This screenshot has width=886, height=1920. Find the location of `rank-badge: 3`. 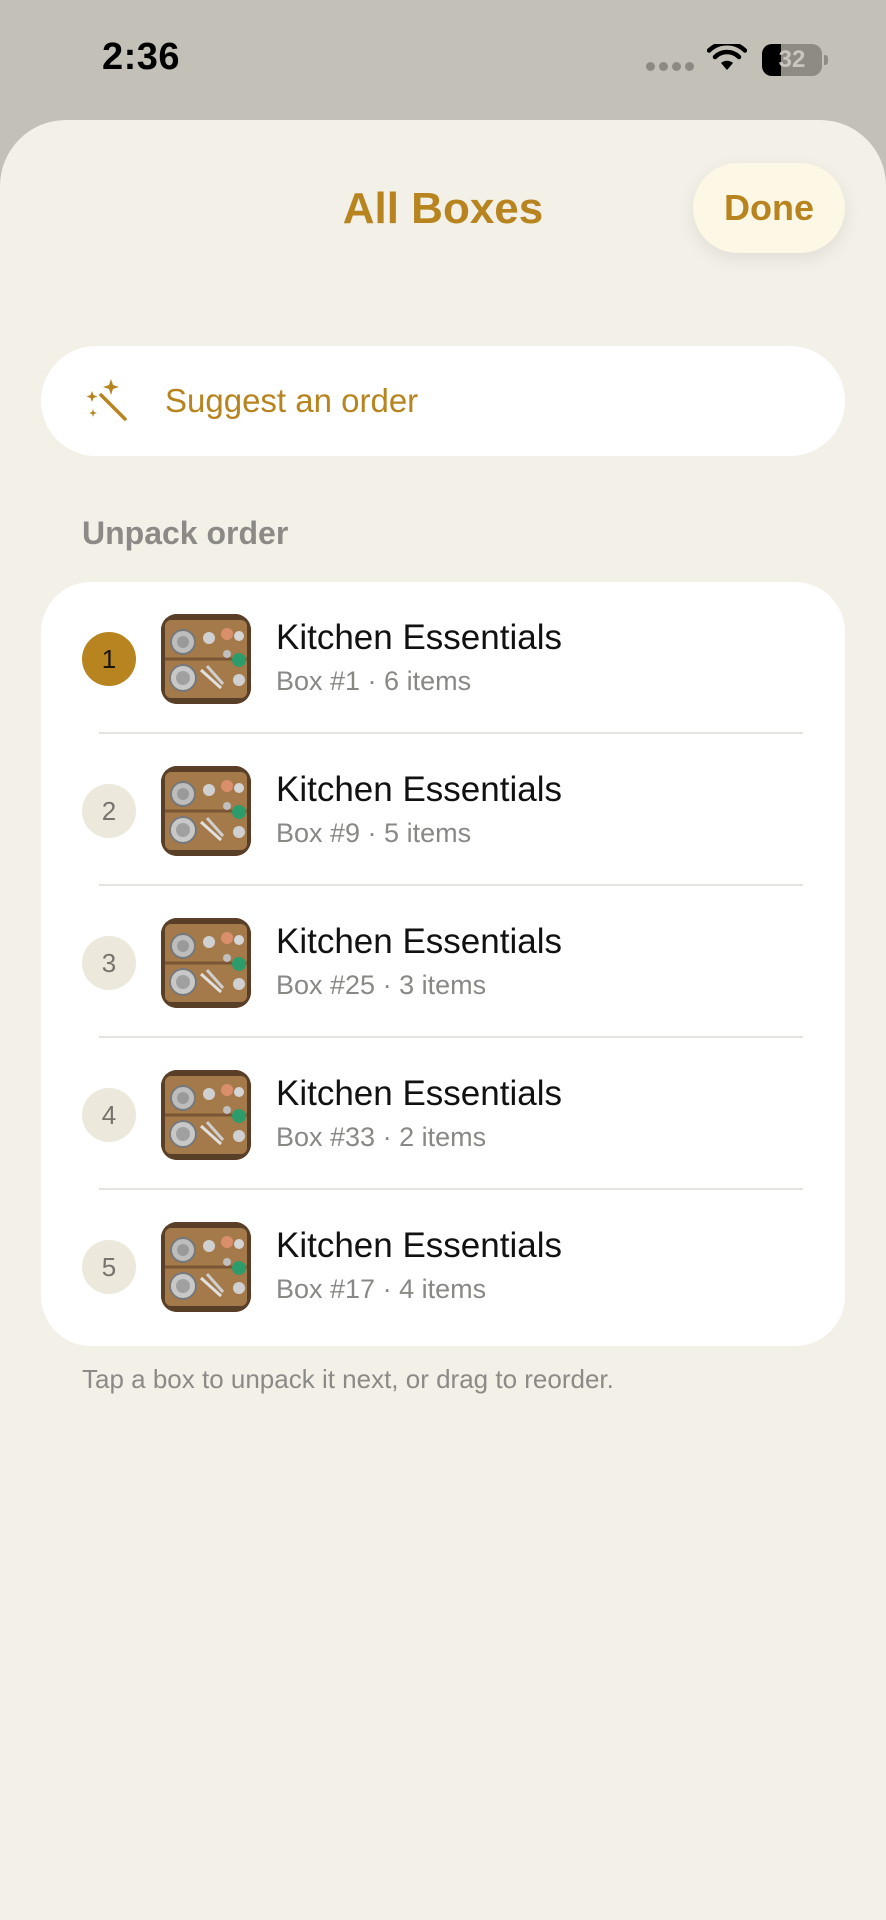

rank-badge: 3 is located at coordinates (109, 963).